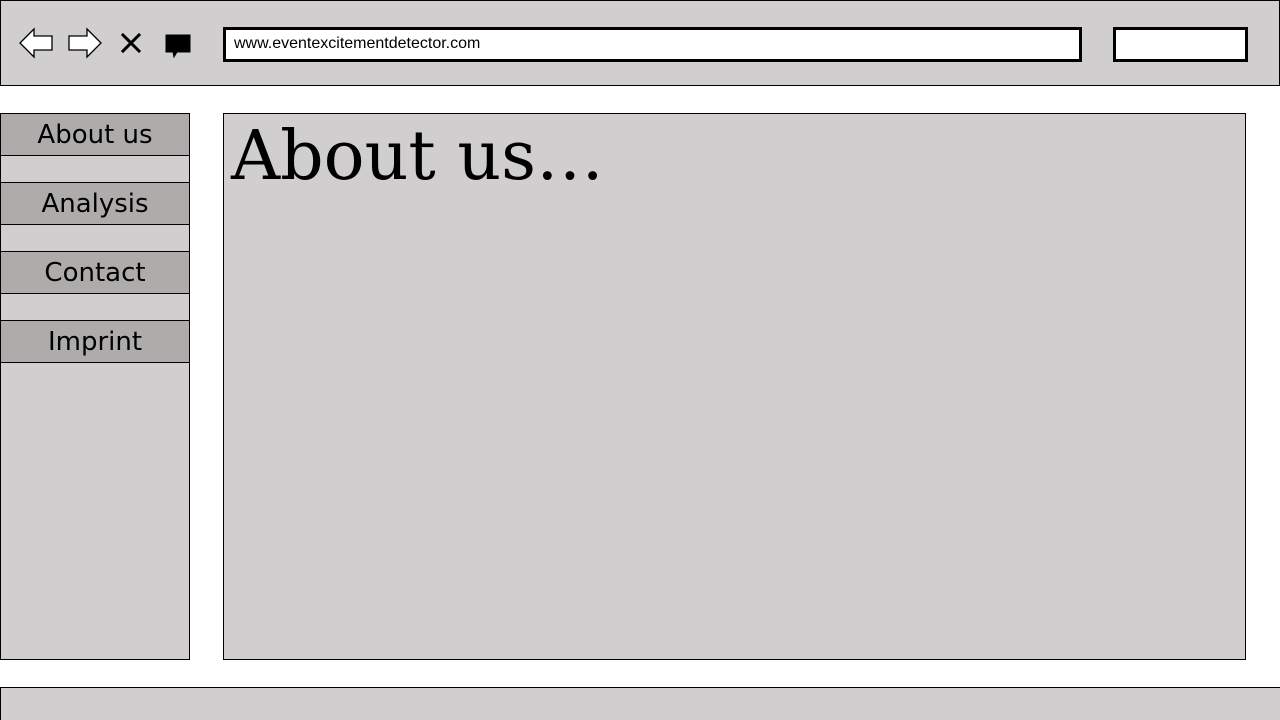  What do you see at coordinates (652, 44) in the screenshot?
I see `address-bar: www.eventexcitementdetector.com` at bounding box center [652, 44].